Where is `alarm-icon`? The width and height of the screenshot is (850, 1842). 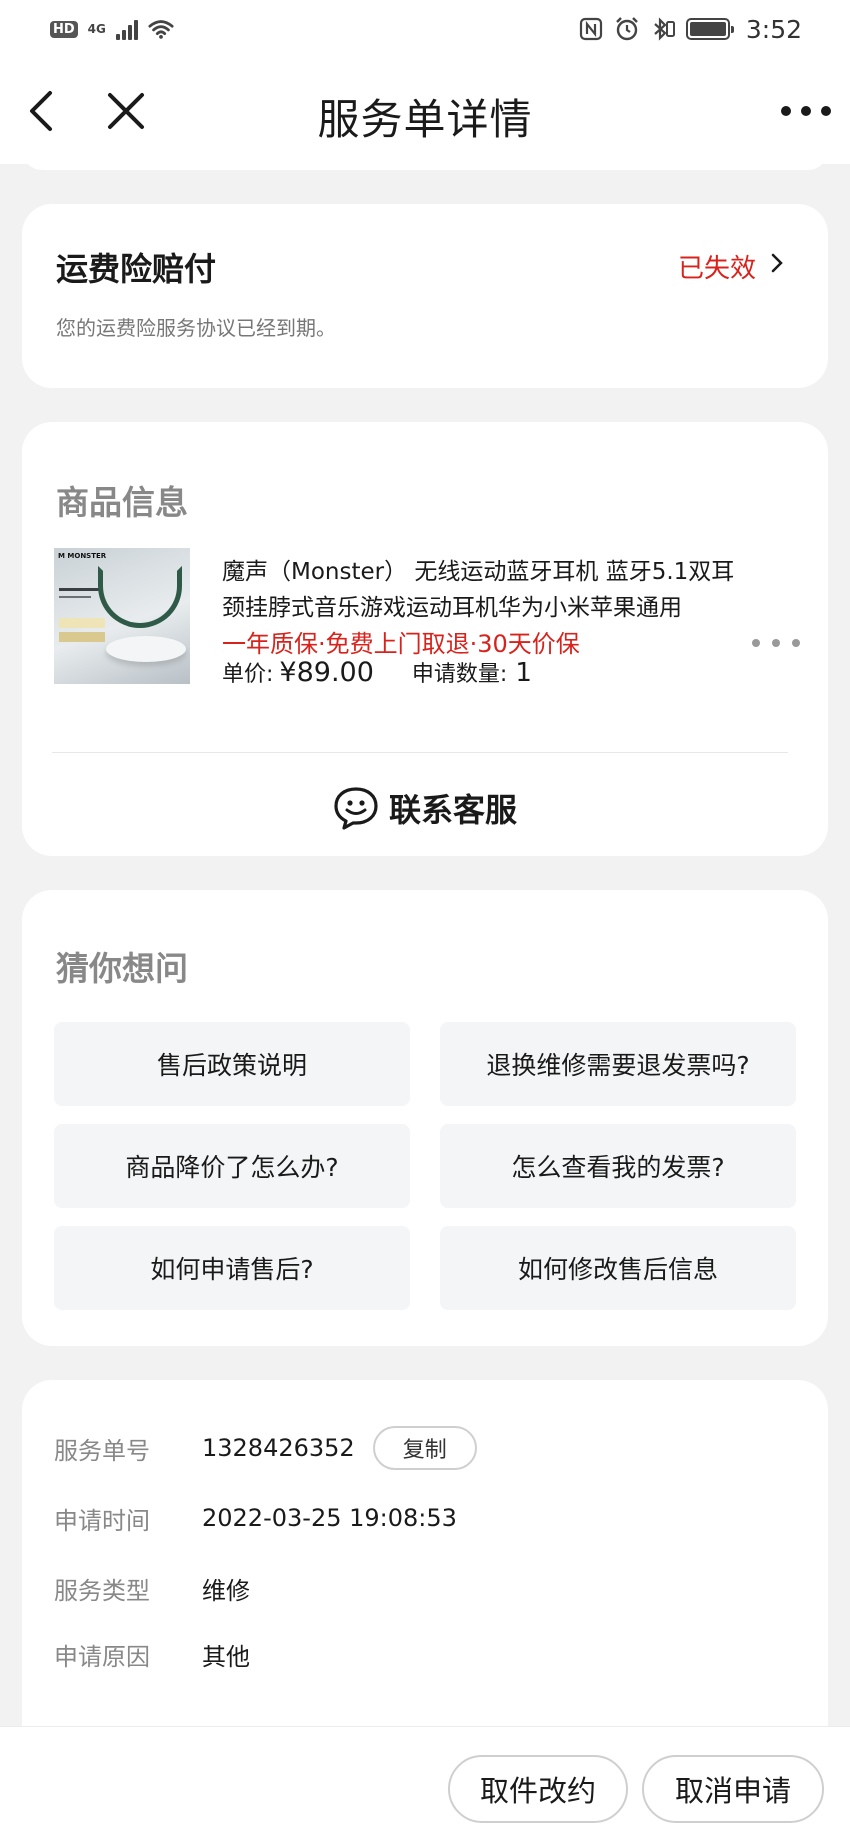
alarm-icon is located at coordinates (627, 29).